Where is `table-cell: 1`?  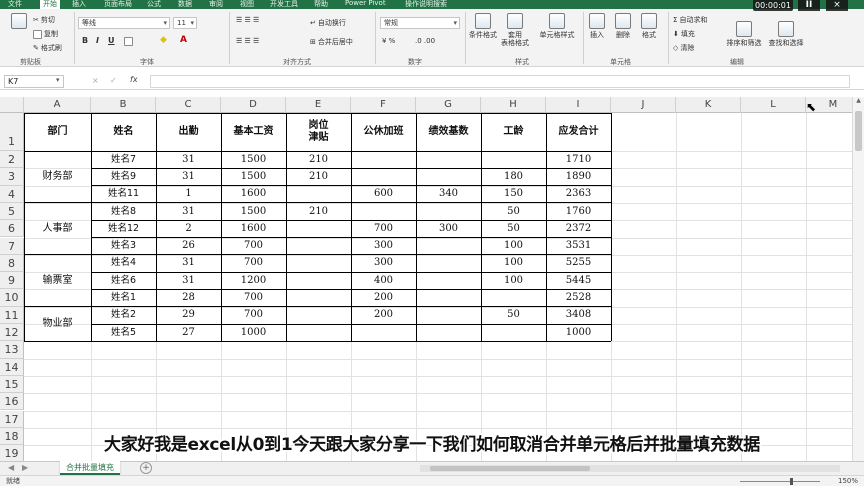 table-cell: 1 is located at coordinates (188, 194).